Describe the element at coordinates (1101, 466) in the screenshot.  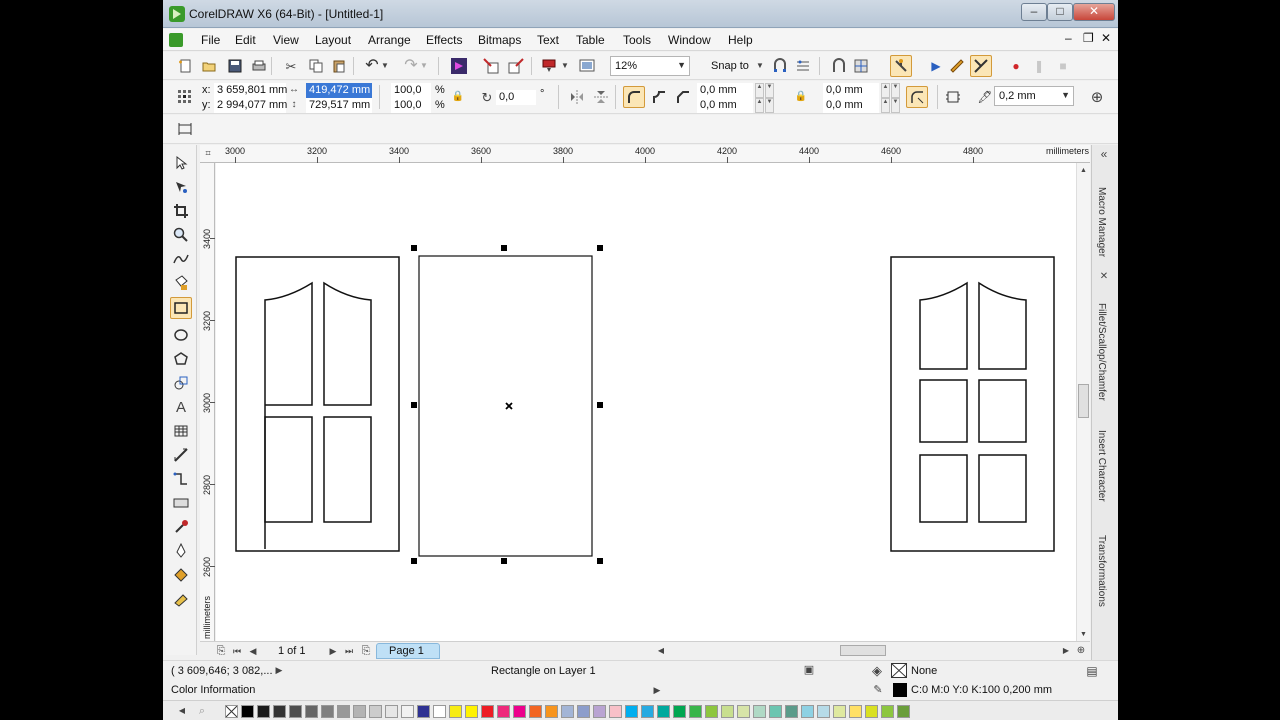
I see `docker-tab-insert-character: Insert Character` at that location.